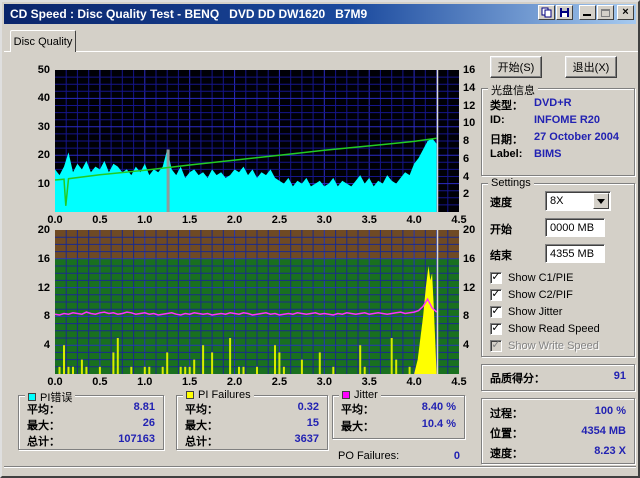 The image size is (640, 478). What do you see at coordinates (531, 278) in the screenshot?
I see `checkbox-show-c1pie: ✓ Show C1/PIE` at bounding box center [531, 278].